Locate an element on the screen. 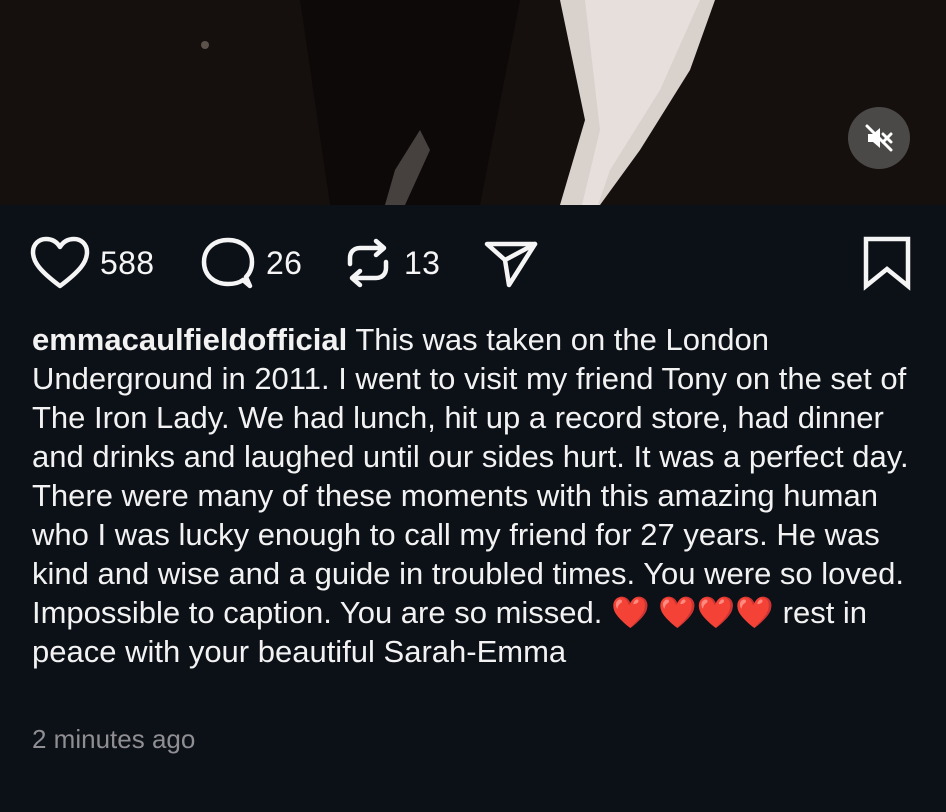 Image resolution: width=946 pixels, height=812 pixels. repost-button: 13 is located at coordinates (391, 263).